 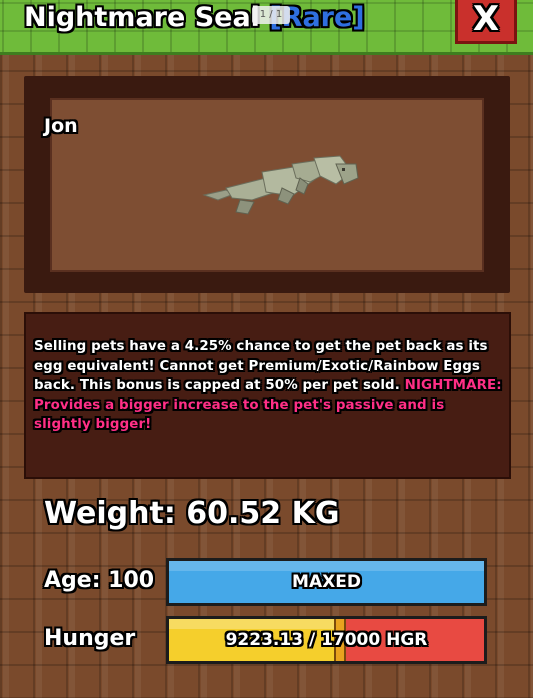 I want to click on pet-title: Nightmare Seal [Rare], so click(x=194, y=18).